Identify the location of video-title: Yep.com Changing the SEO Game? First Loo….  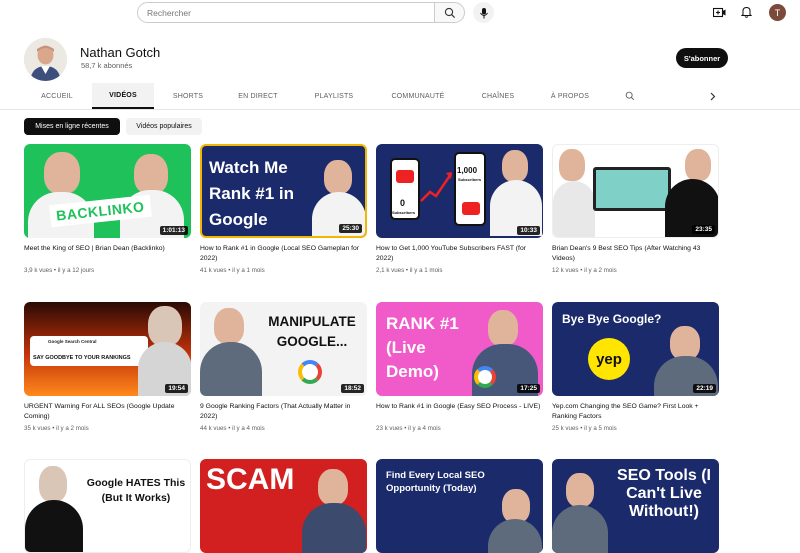
(635, 411).